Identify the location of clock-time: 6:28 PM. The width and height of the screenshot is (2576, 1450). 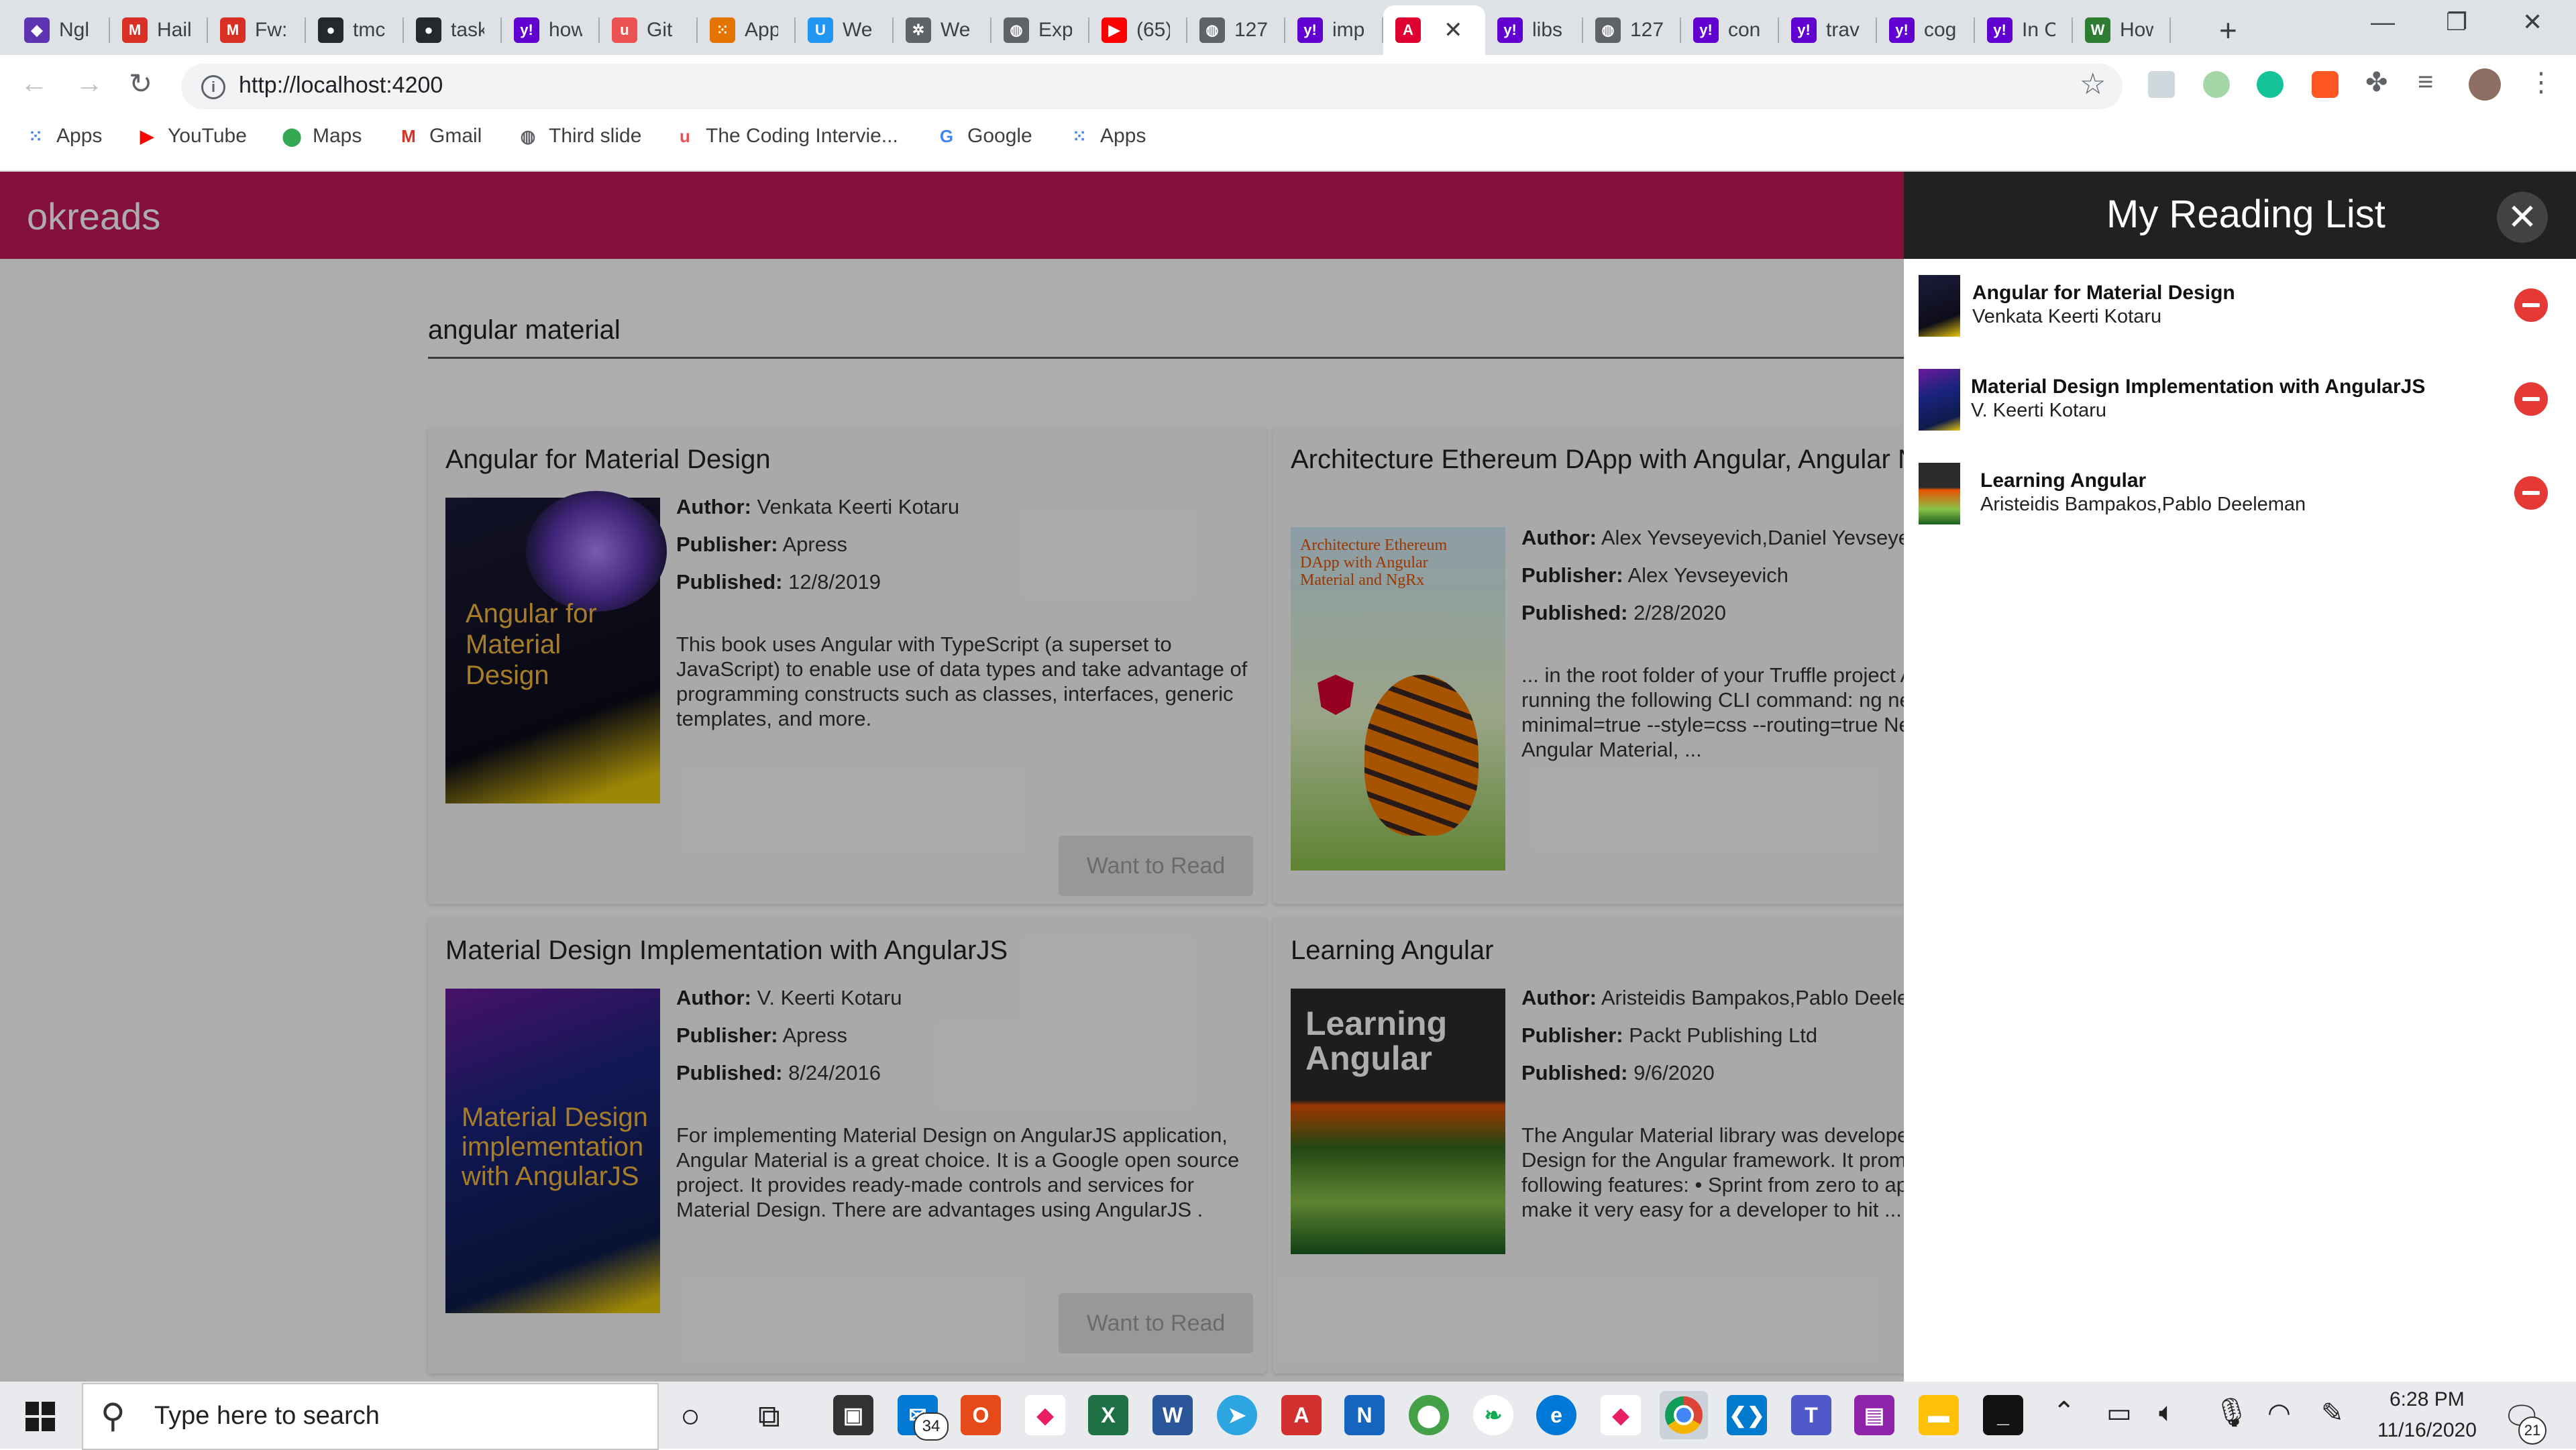
(2427, 1399).